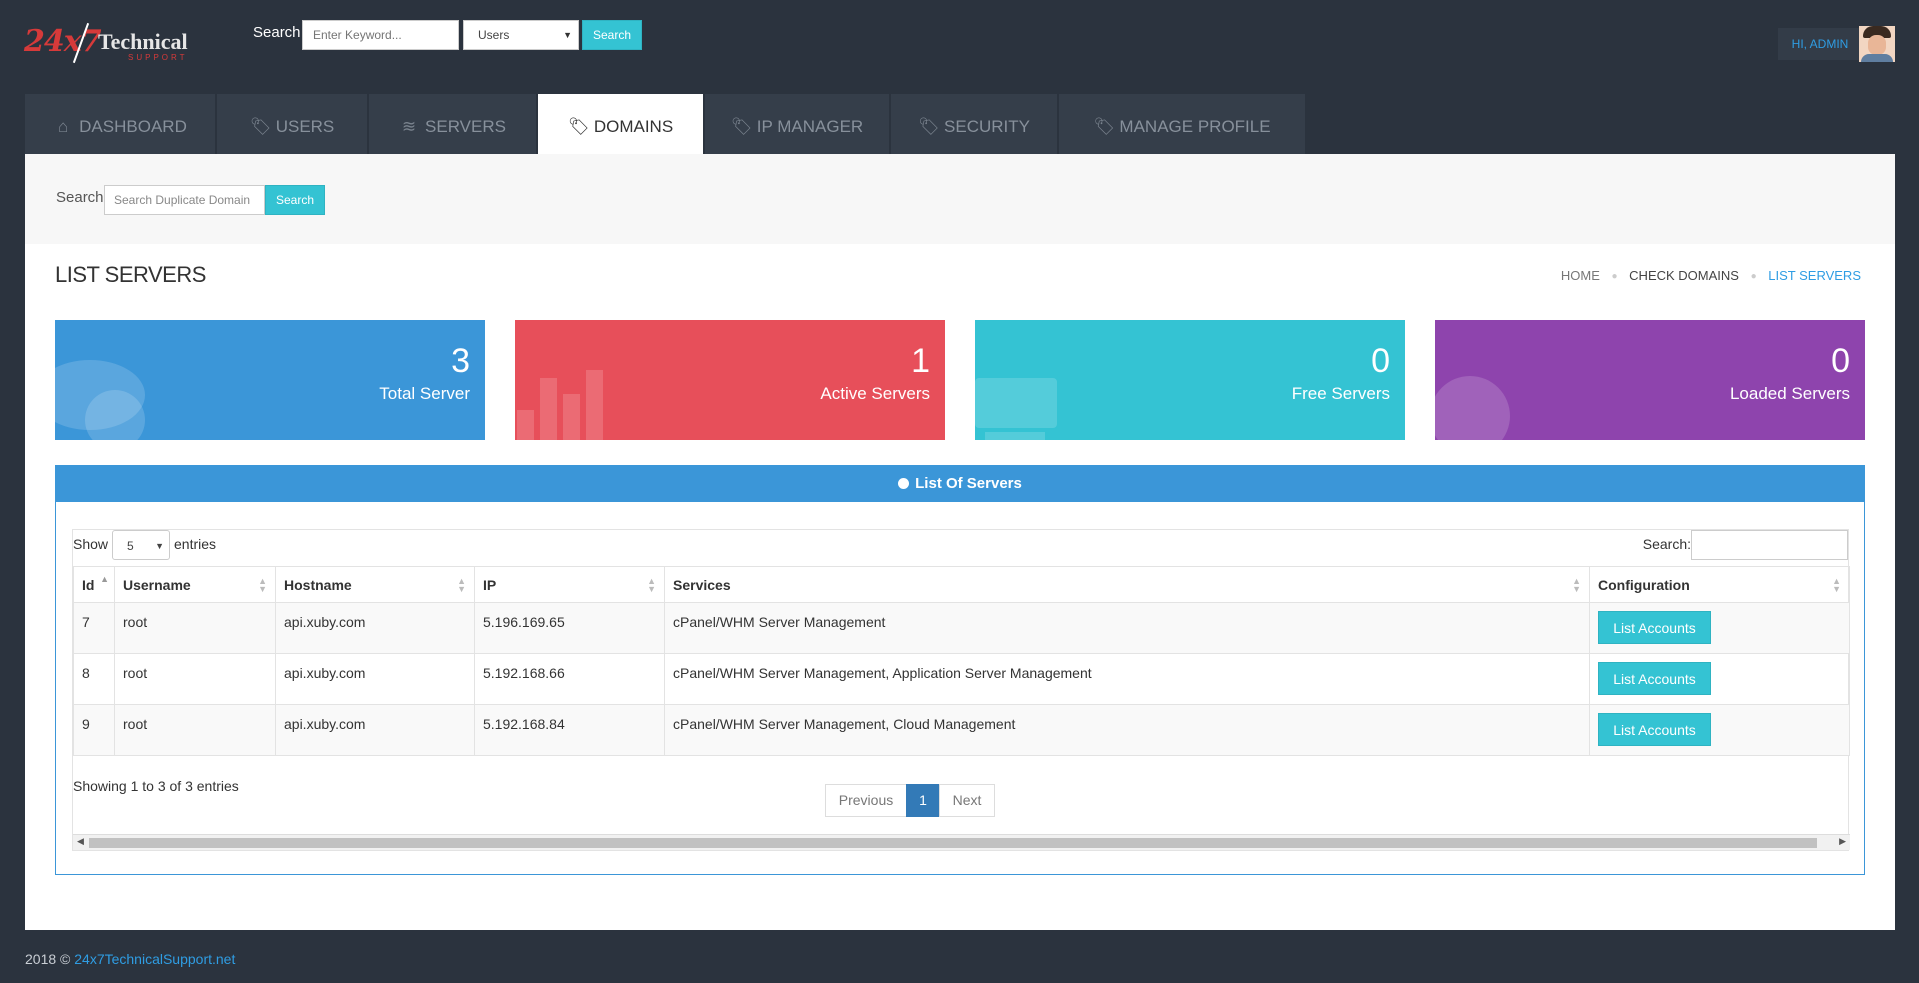 This screenshot has width=1919, height=983. Describe the element at coordinates (967, 800) in the screenshot. I see `pagination-next: Next` at that location.